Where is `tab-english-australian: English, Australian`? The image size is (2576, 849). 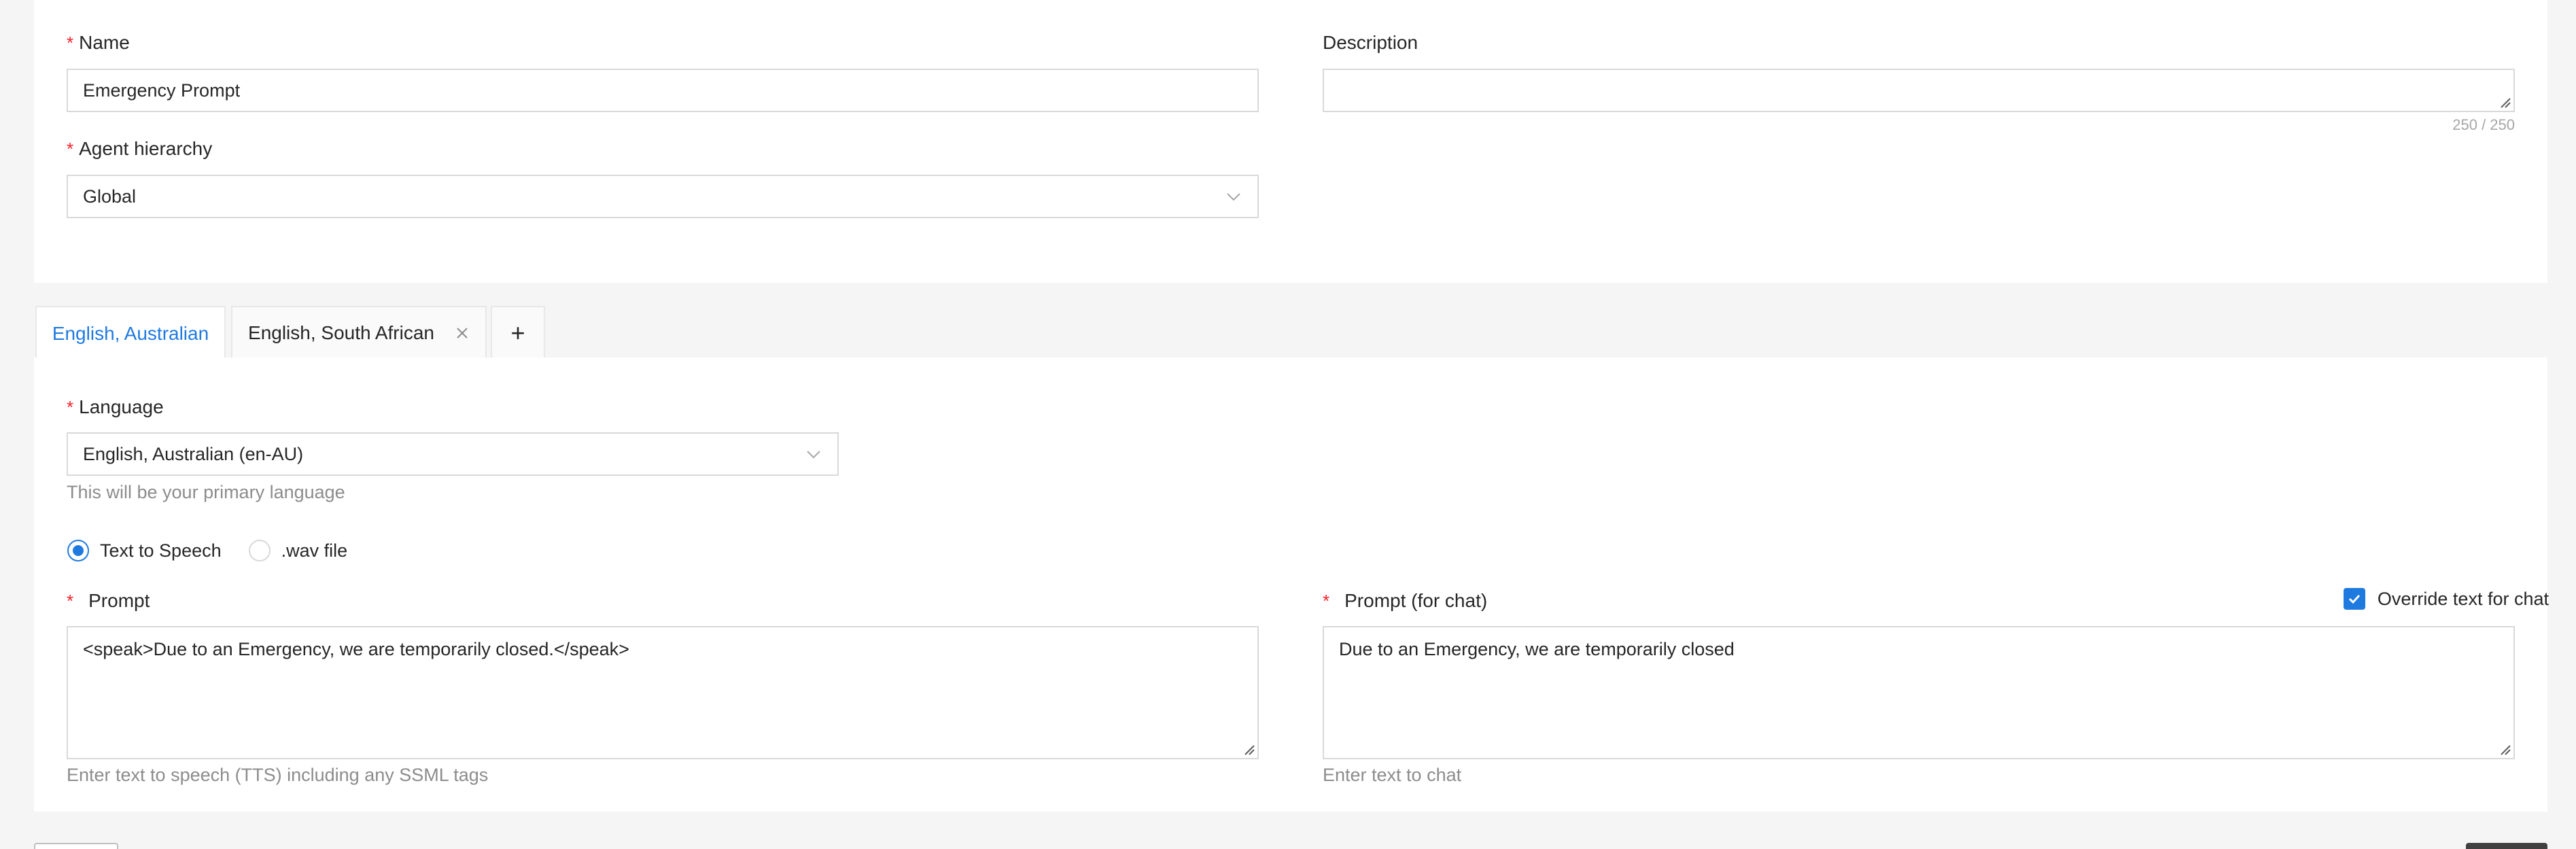 tab-english-australian: English, Australian is located at coordinates (130, 333).